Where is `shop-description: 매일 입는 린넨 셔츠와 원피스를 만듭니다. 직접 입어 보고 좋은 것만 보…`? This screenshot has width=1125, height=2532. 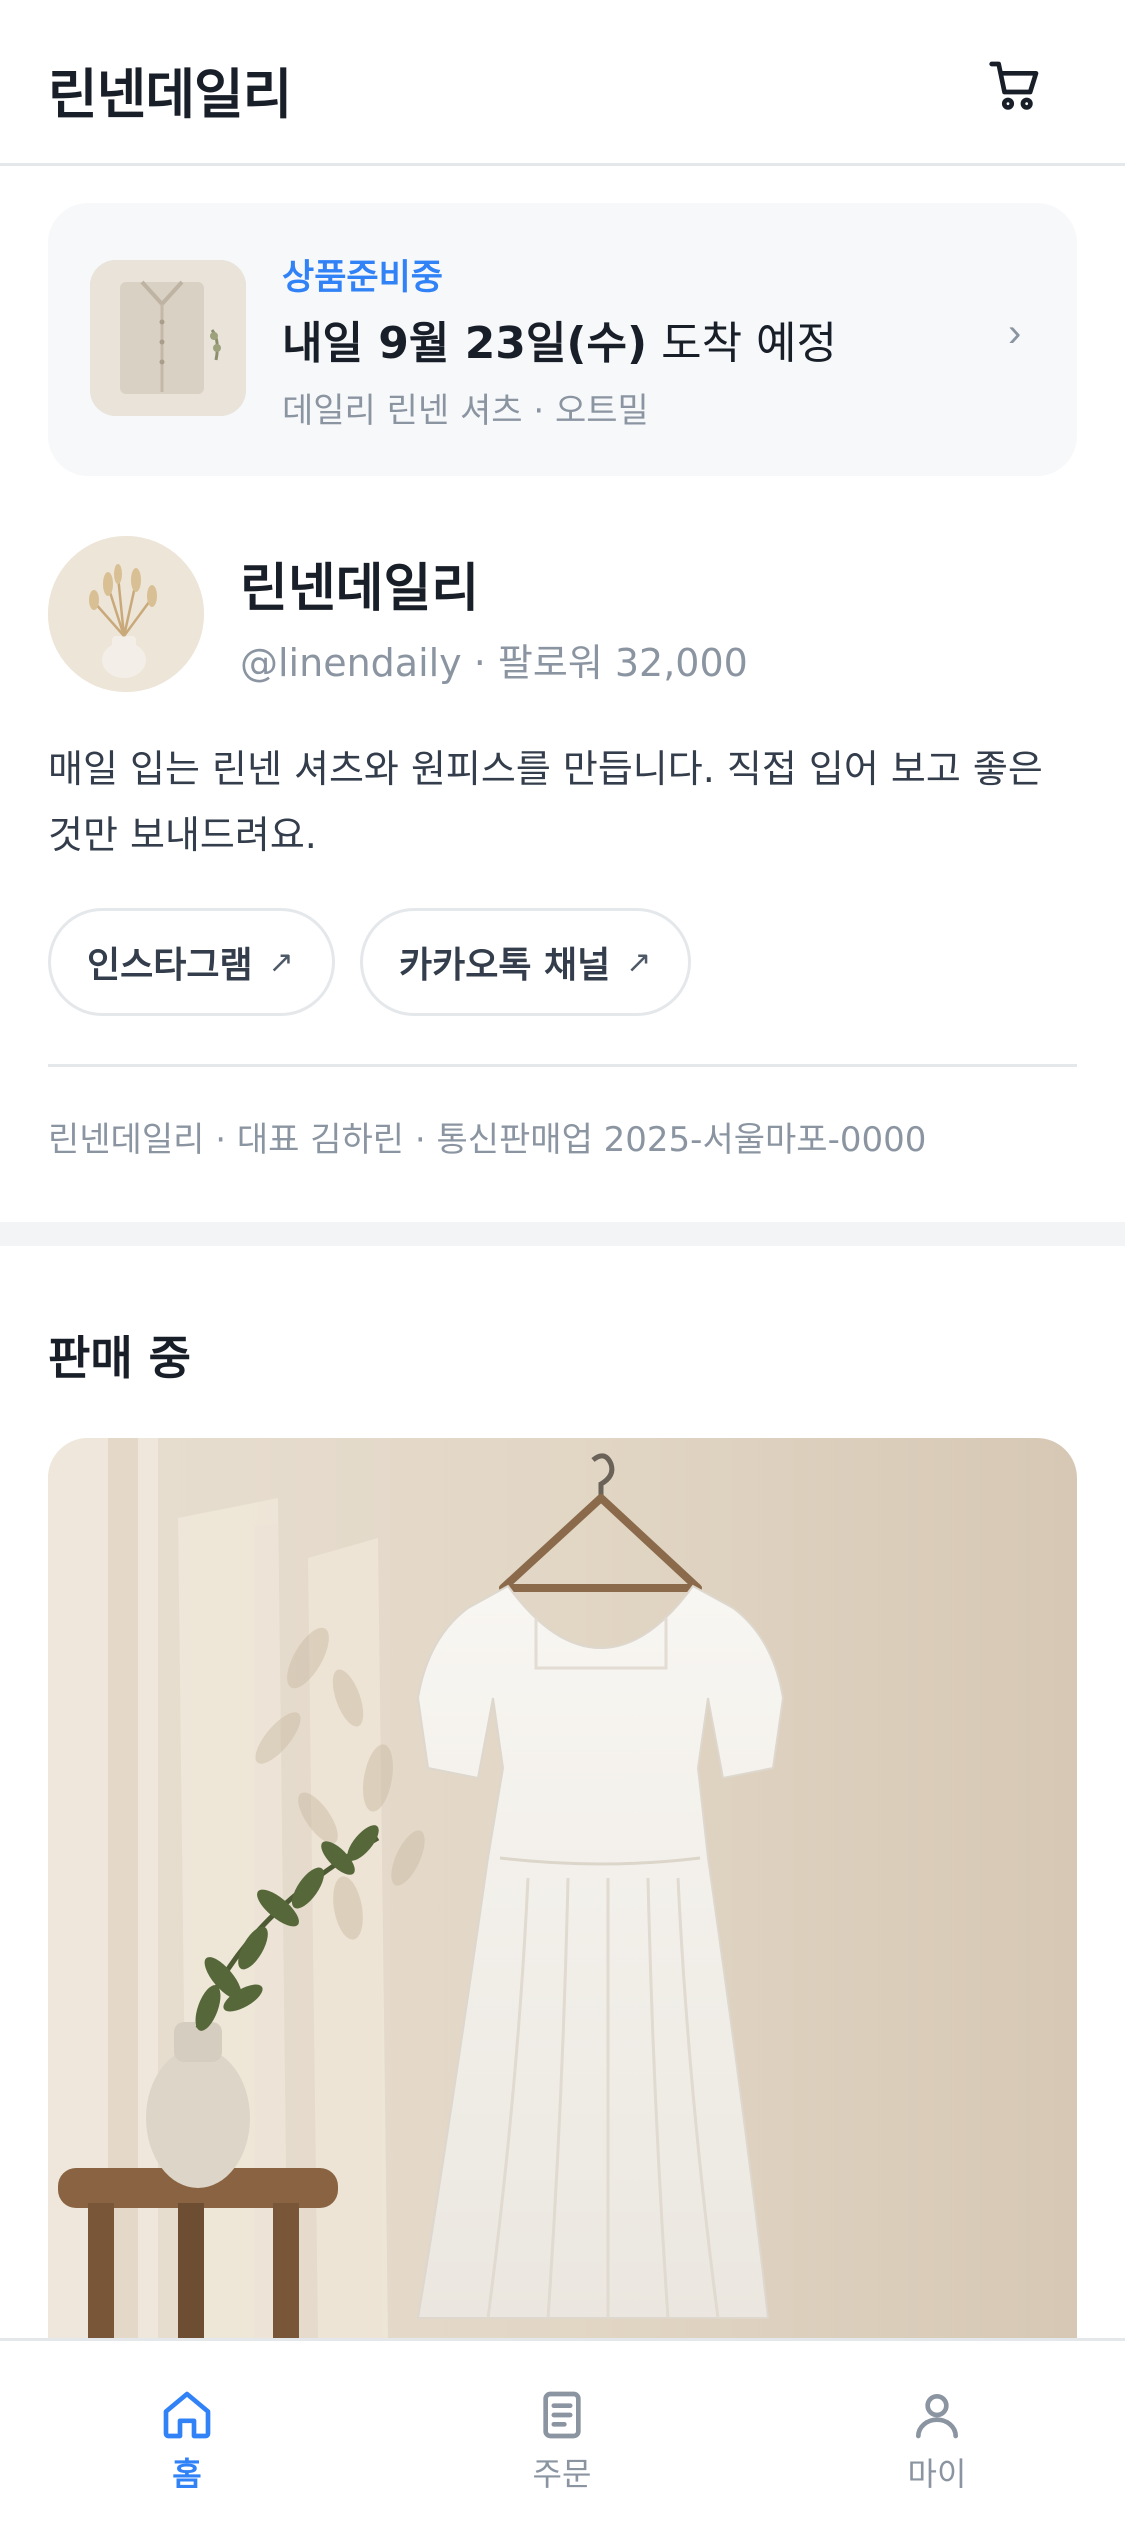 shop-description: 매일 입는 린넨 셔츠와 원피스를 만듭니다. 직접 입어 보고 좋은 것만 보… is located at coordinates (545, 802).